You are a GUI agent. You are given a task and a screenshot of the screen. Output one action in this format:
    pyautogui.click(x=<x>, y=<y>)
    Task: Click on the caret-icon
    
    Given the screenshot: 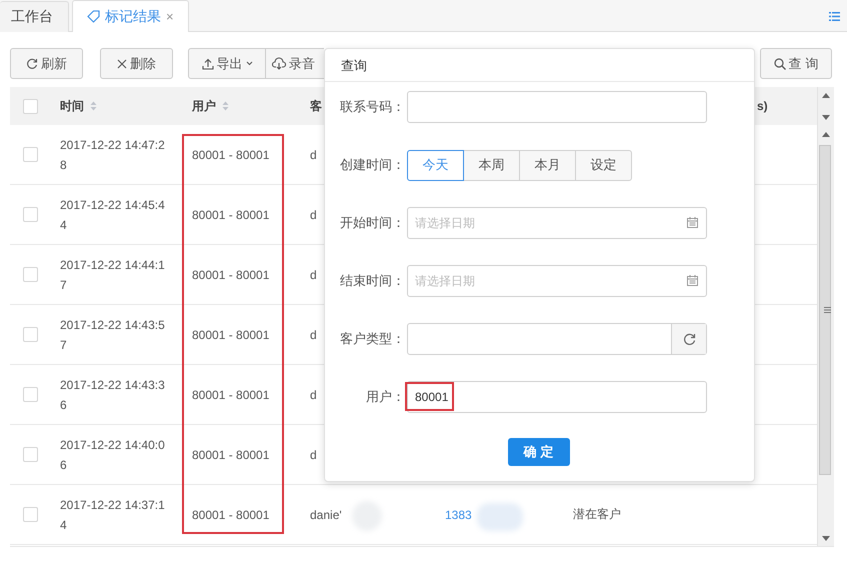 What is the action you would take?
    pyautogui.click(x=249, y=63)
    